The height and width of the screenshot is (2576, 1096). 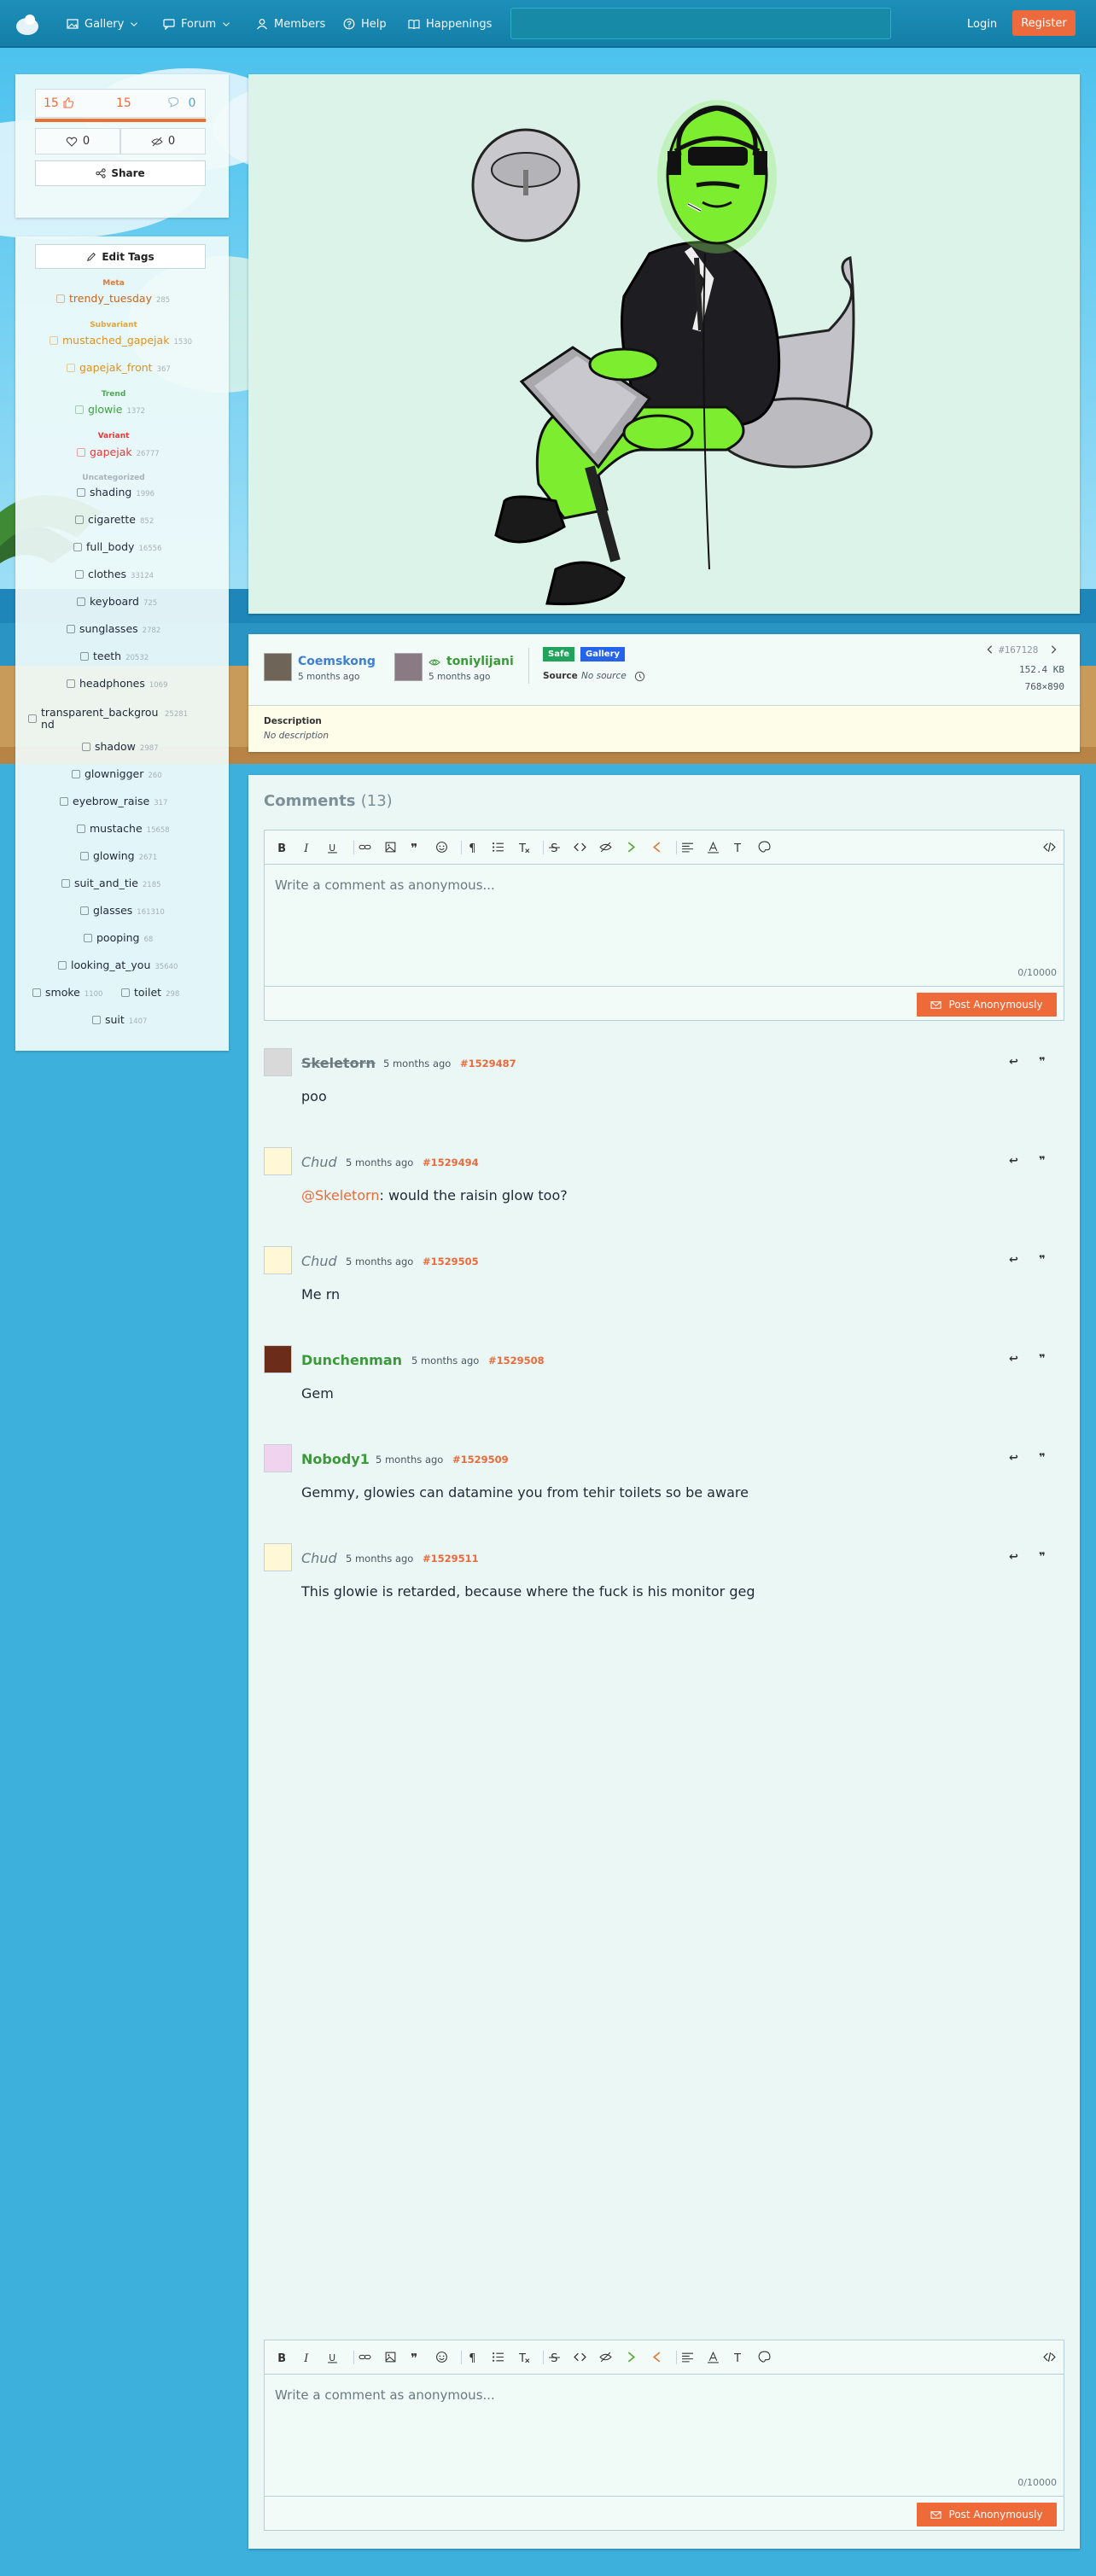 What do you see at coordinates (335, 1459) in the screenshot?
I see `comment-author: Nobody1` at bounding box center [335, 1459].